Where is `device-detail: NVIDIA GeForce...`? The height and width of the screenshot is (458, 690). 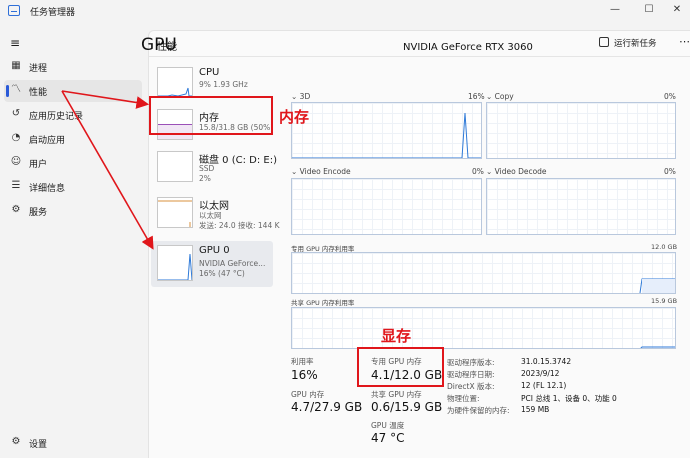
device-detail: NVIDIA GeForce... is located at coordinates (232, 263).